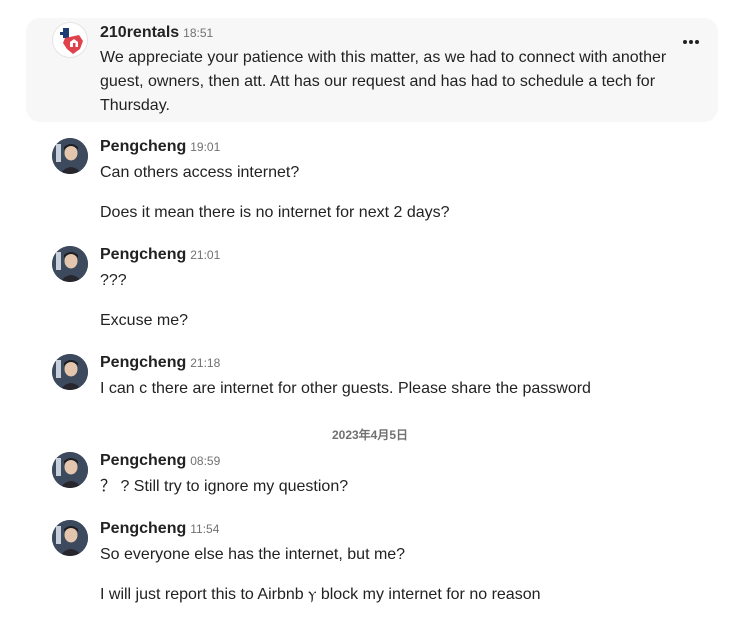 The height and width of the screenshot is (617, 740). Describe the element at coordinates (370, 435) in the screenshot. I see `date-separator: 2023年4月5日` at that location.